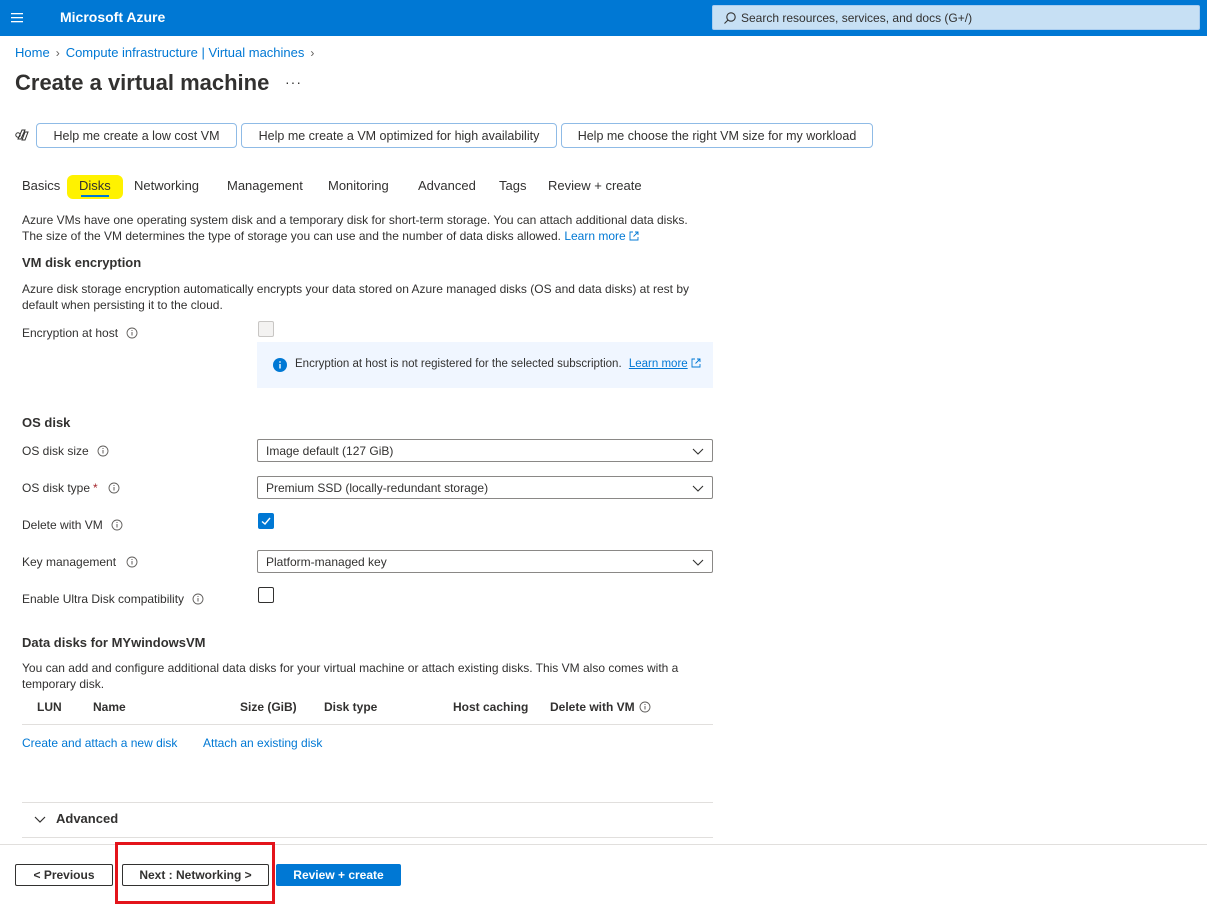 Image resolution: width=1207 pixels, height=905 pixels. What do you see at coordinates (268, 707) in the screenshot?
I see `column-header-size: Size (GiB)` at bounding box center [268, 707].